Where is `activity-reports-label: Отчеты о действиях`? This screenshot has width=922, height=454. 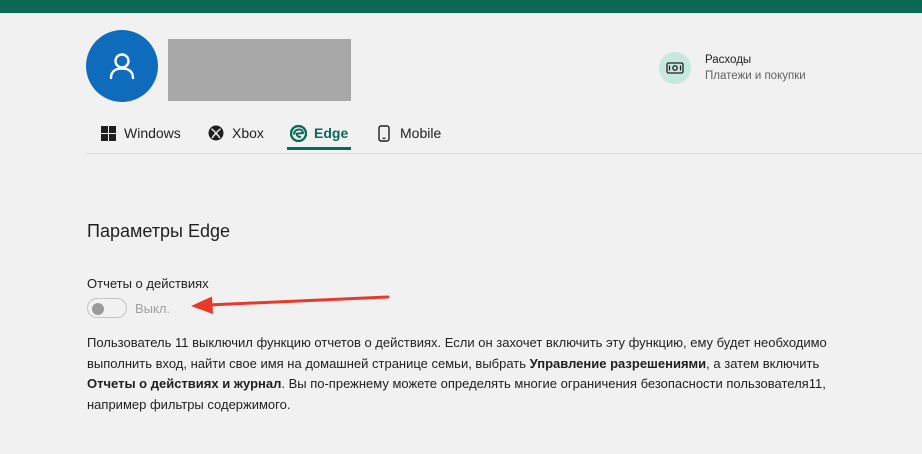
activity-reports-label: Отчеты о действиях is located at coordinates (148, 283).